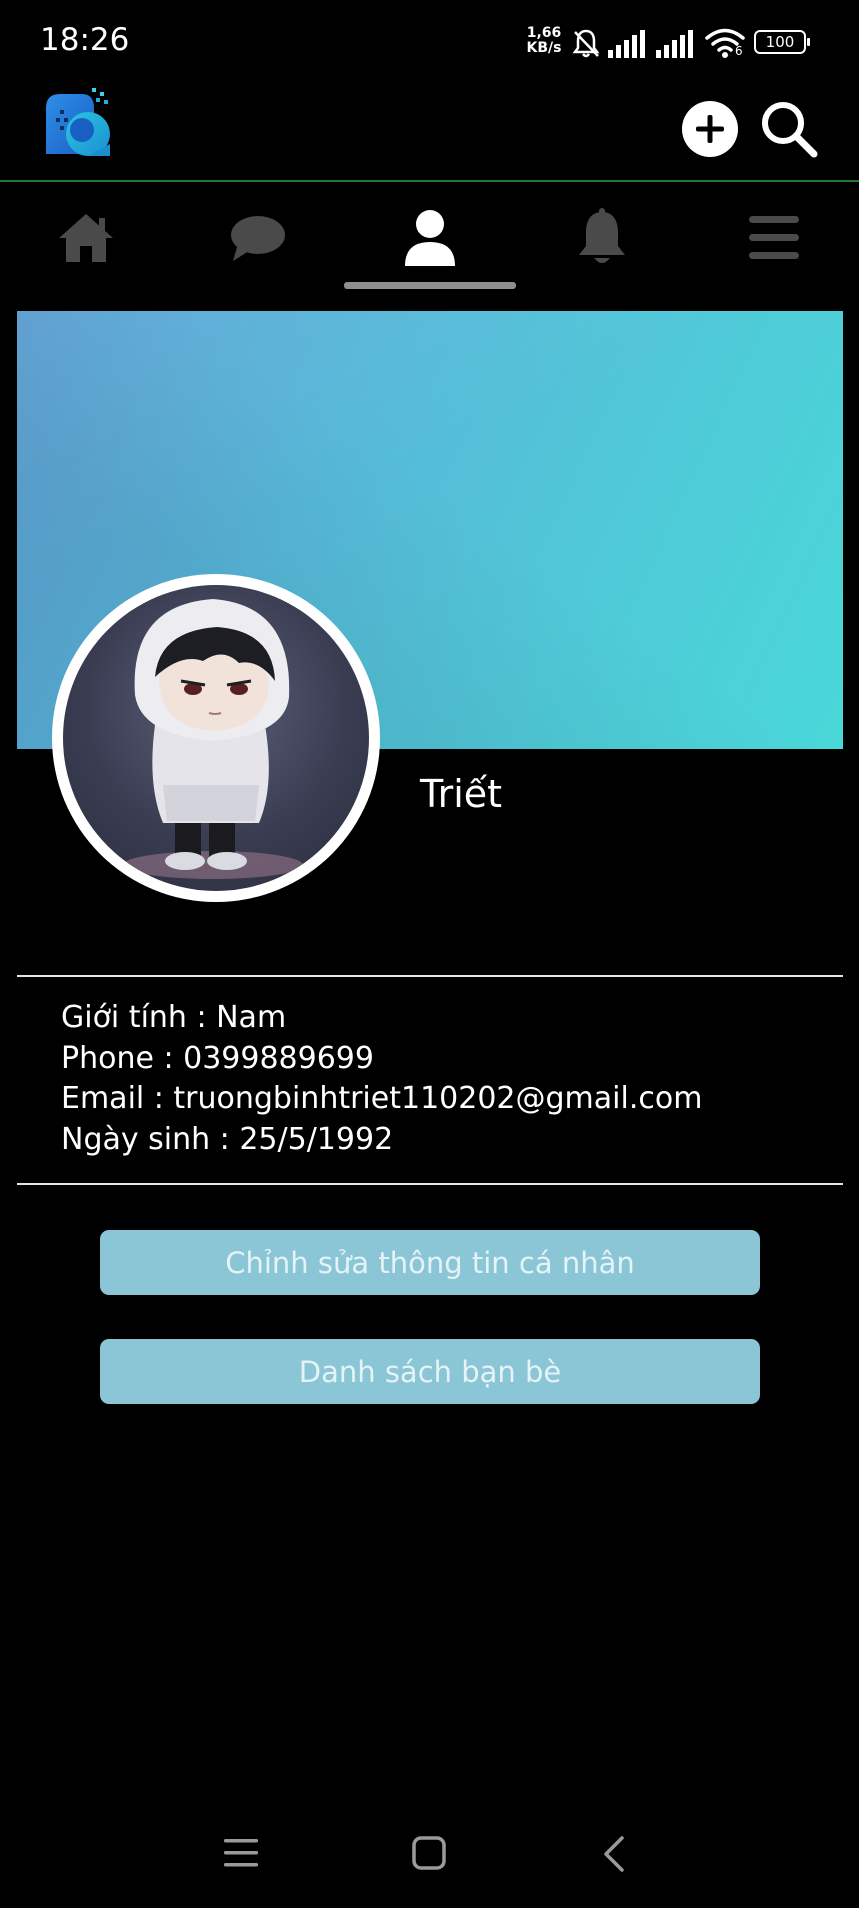  I want to click on search-icon, so click(790, 130).